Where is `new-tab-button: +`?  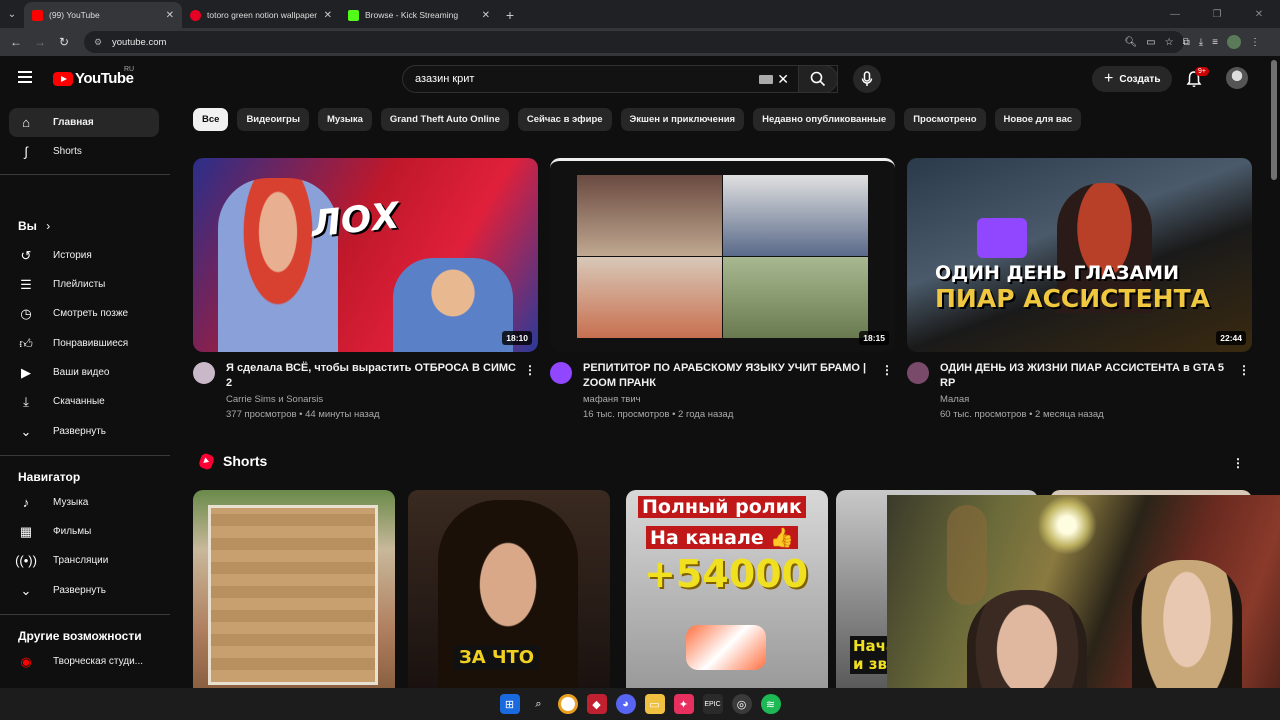
new-tab-button: + is located at coordinates (510, 15).